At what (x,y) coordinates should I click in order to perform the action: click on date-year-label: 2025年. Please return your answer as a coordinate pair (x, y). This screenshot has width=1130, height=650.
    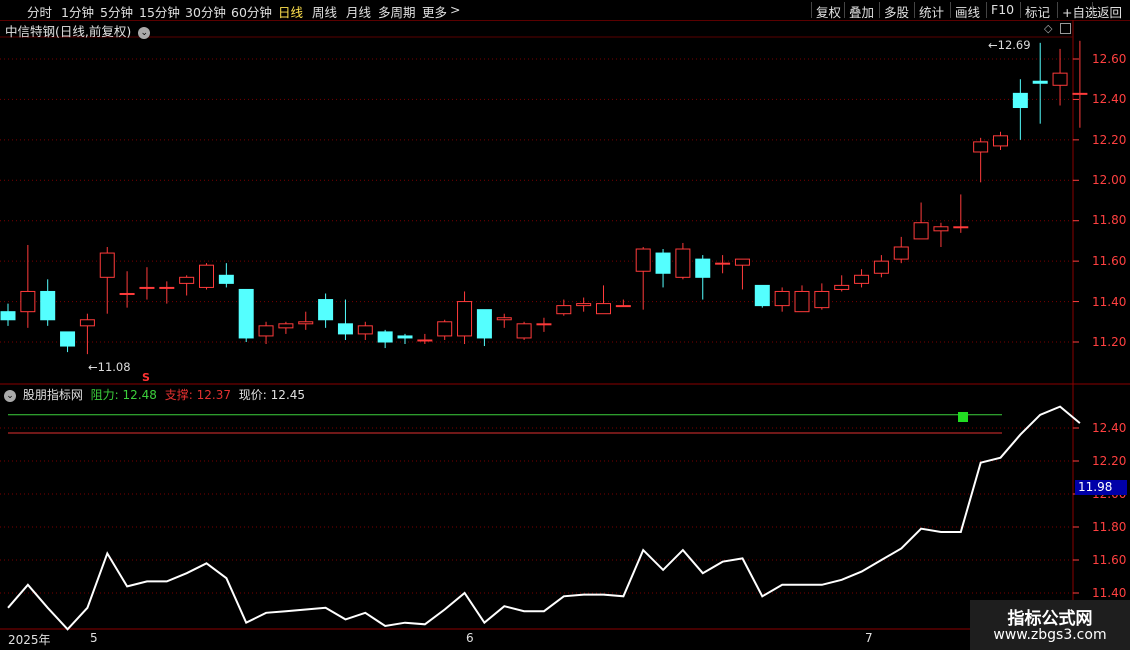
    Looking at the image, I should click on (29, 640).